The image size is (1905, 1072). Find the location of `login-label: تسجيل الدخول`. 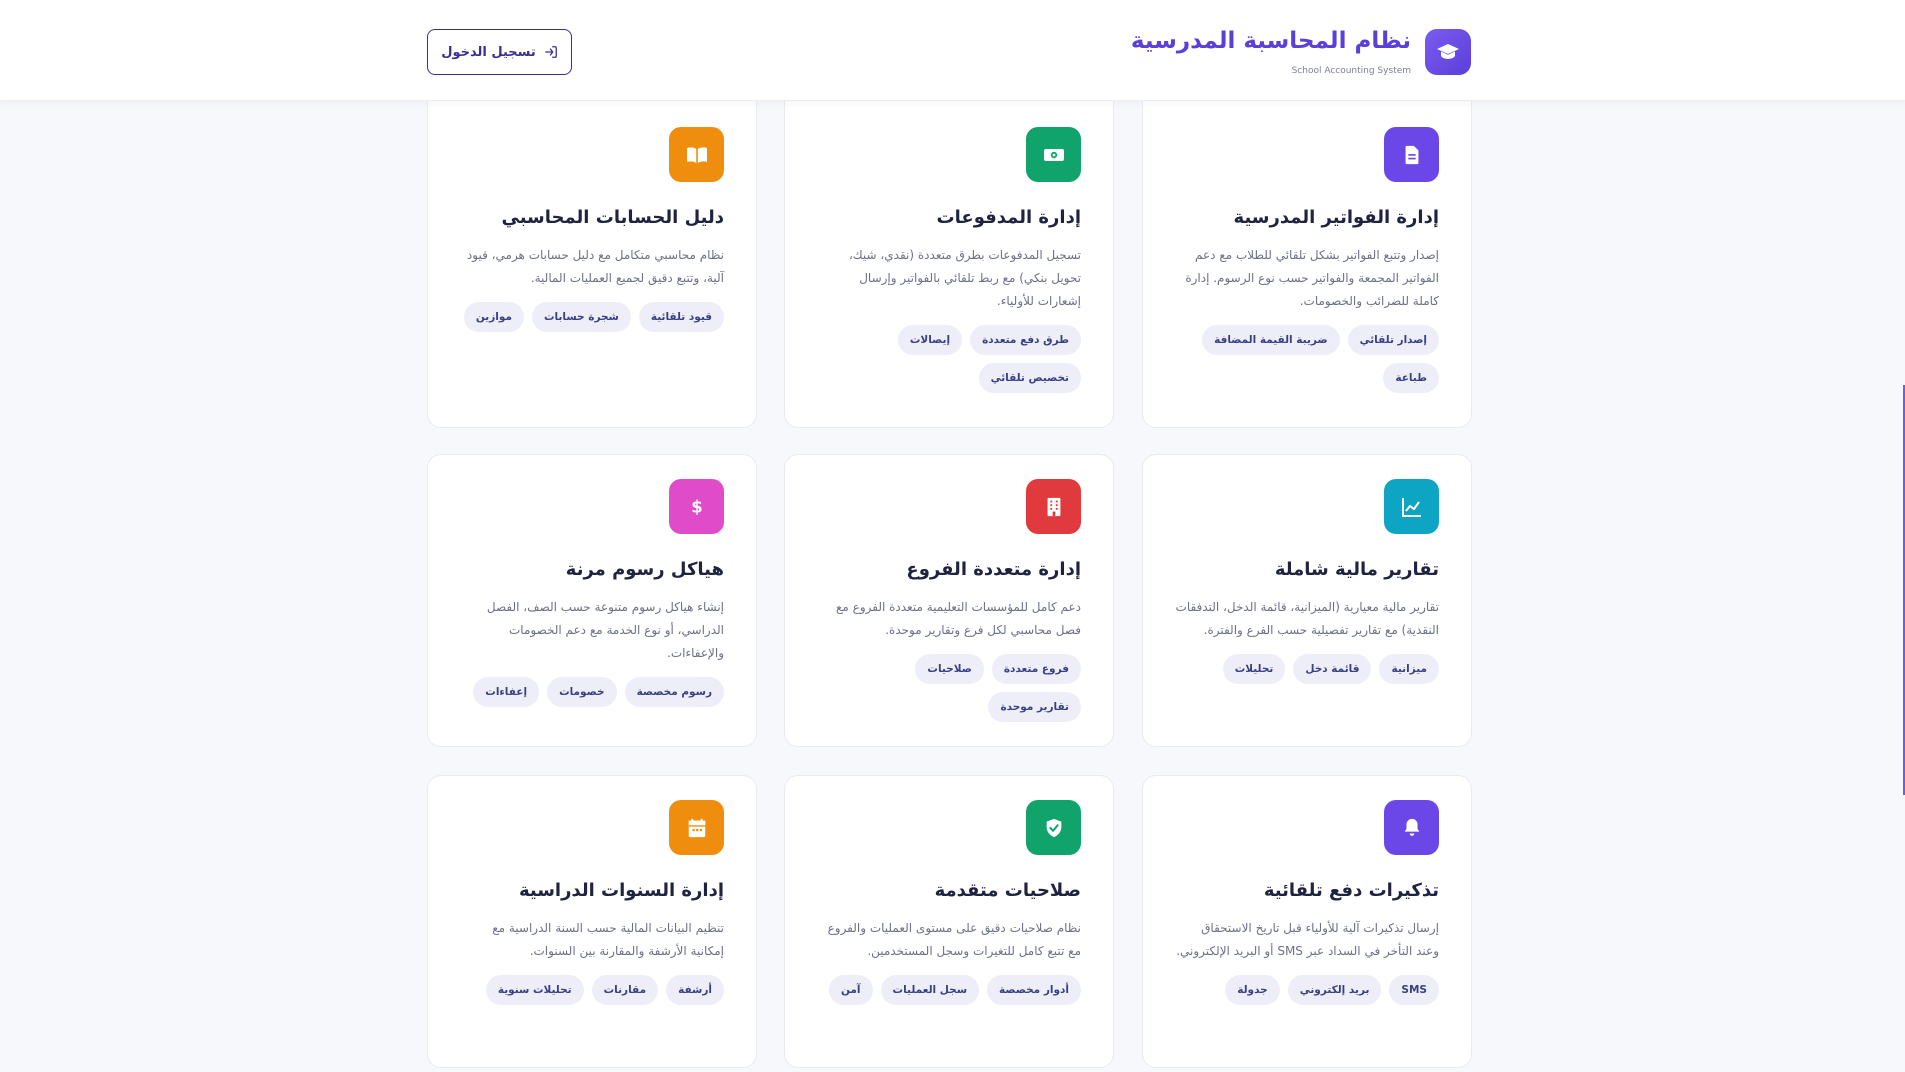

login-label: تسجيل الدخول is located at coordinates (488, 52).